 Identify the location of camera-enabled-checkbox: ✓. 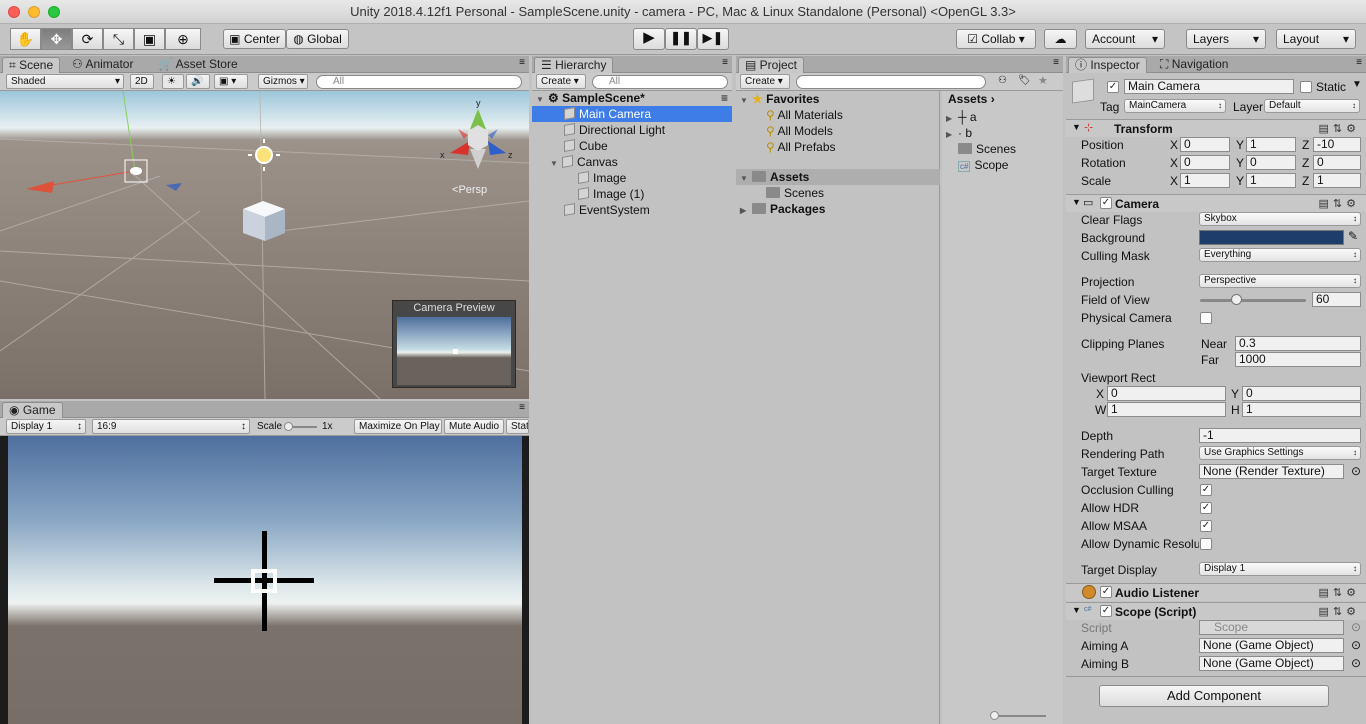
(1106, 203).